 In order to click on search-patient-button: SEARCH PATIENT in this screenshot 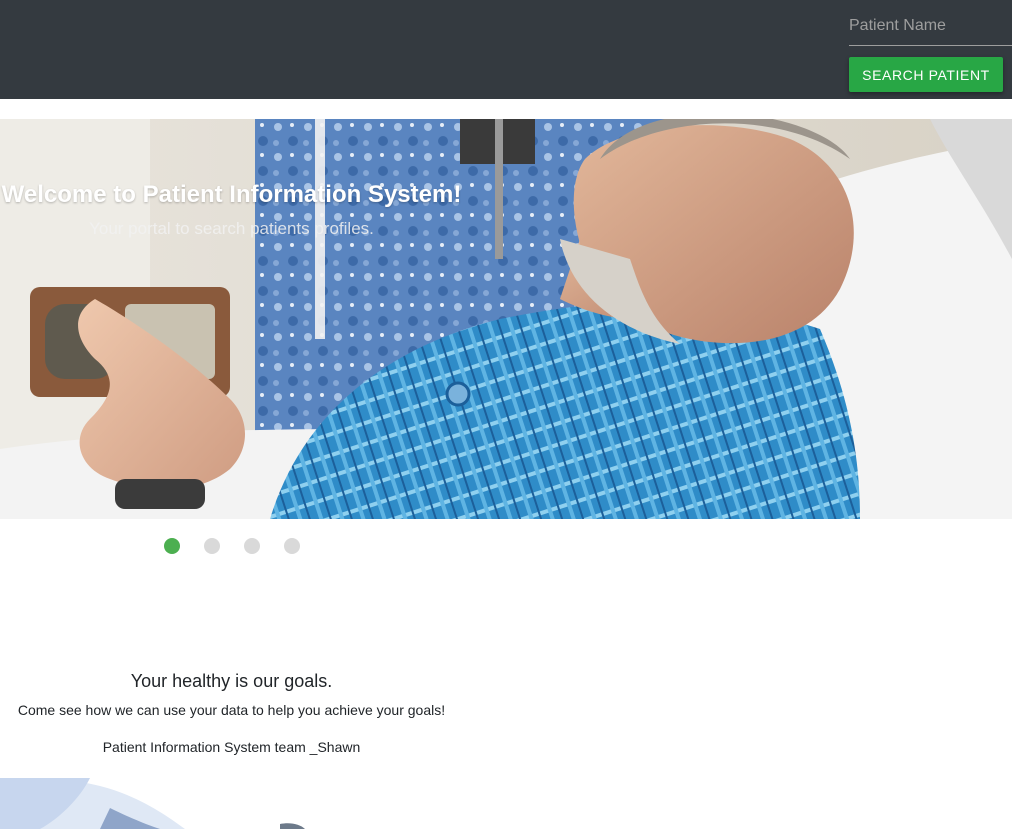, I will do `click(926, 74)`.